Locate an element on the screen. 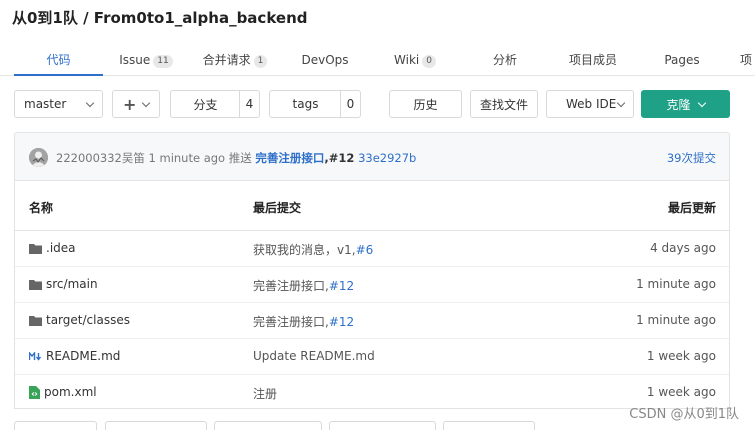 The image size is (755, 430). header-name: 名称 is located at coordinates (41, 208).